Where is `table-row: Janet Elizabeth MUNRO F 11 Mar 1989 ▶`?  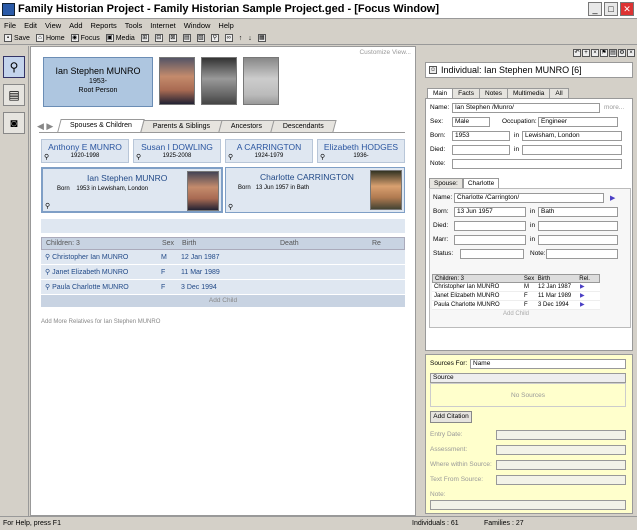
table-row: Janet Elizabeth MUNRO F 11 Mar 1989 ▶ is located at coordinates (516, 296).